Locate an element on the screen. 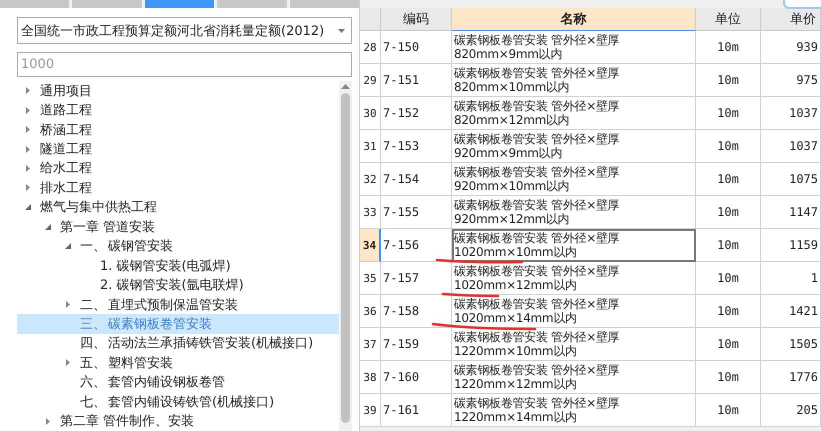 Image resolution: width=821 pixels, height=431 pixels. row-number: 36 is located at coordinates (370, 311).